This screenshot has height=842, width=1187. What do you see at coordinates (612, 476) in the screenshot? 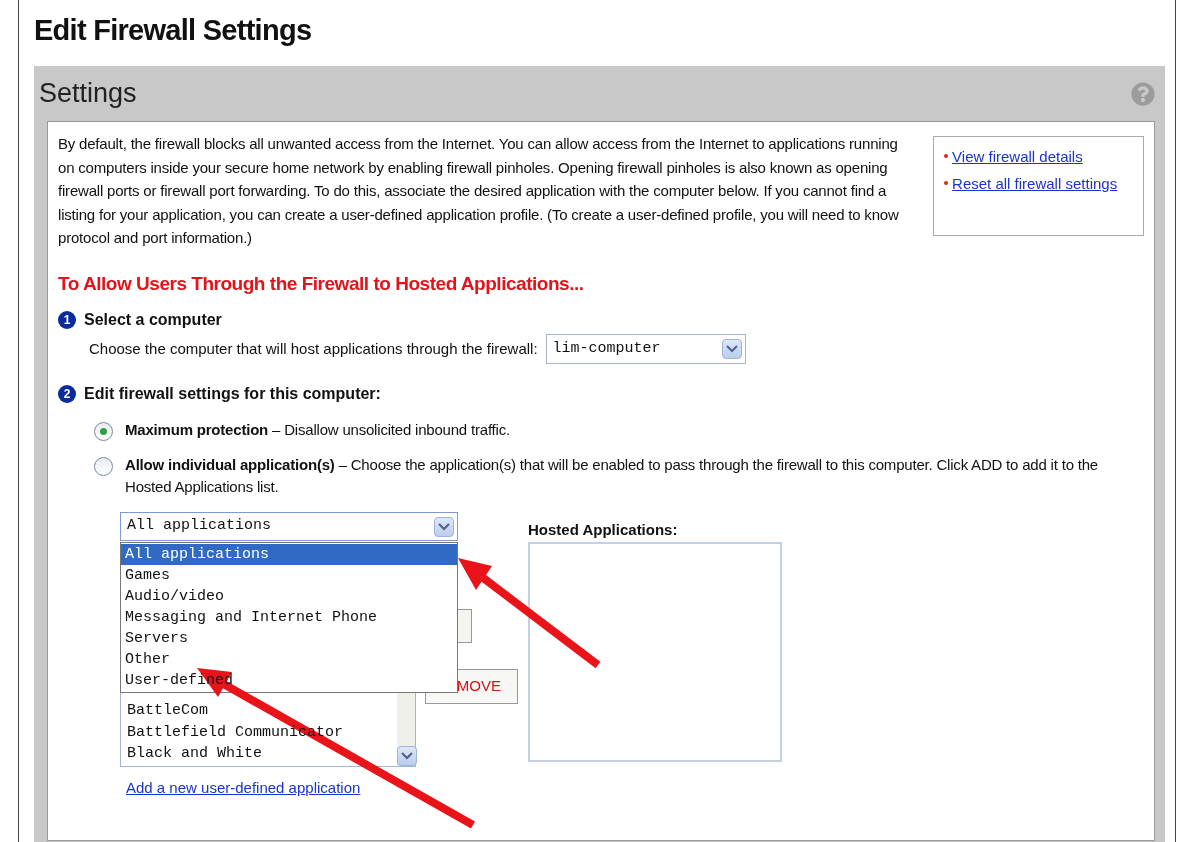
I see `radio-label: Allow individual application(s) – Choose the application(s) that will be enabled to pass through the firewall to this computer. Click ADD to add it to the Hosted Applications list.` at bounding box center [612, 476].